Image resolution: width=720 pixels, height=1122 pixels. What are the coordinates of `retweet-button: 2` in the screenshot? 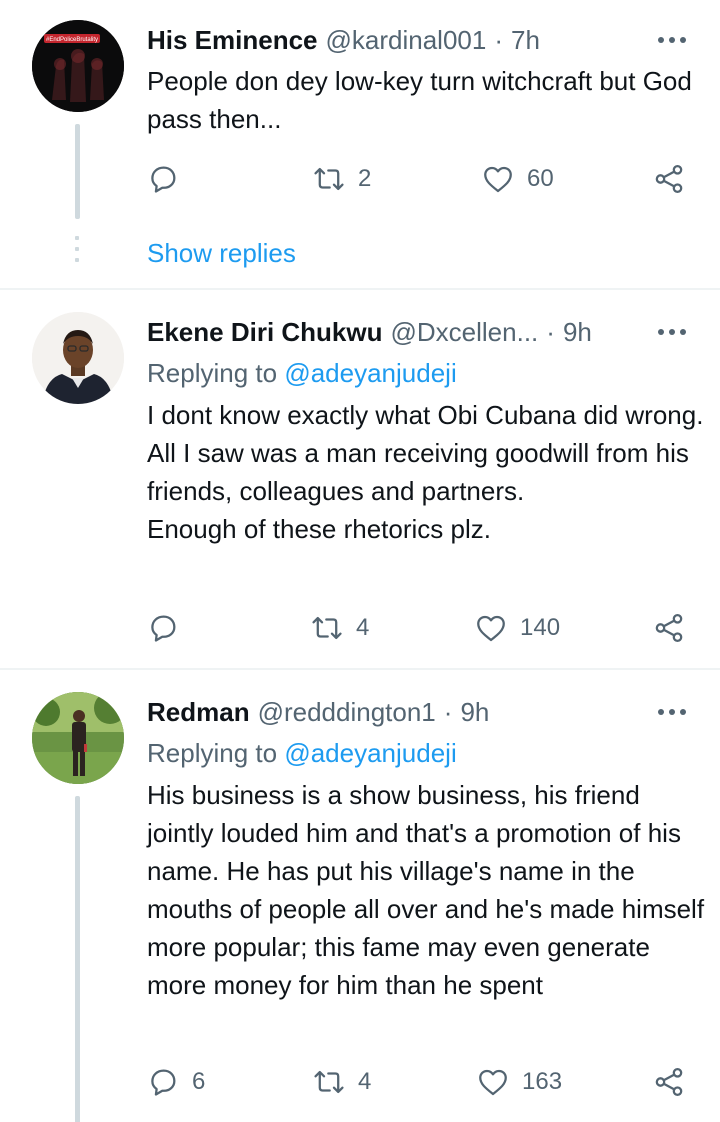 It's located at (341, 179).